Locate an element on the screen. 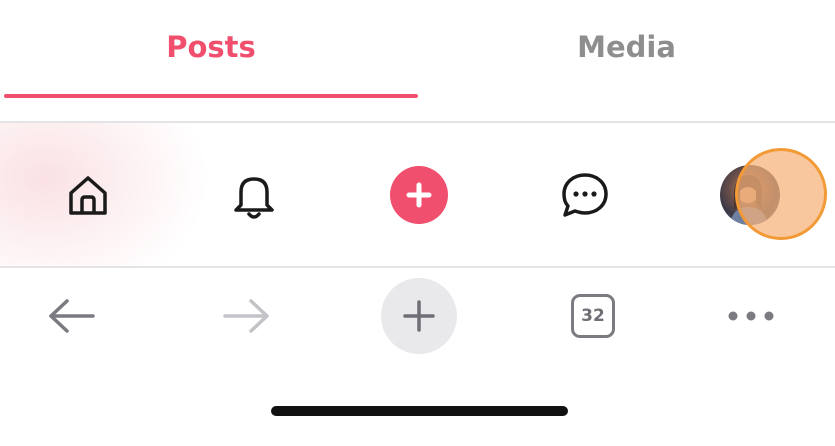  compose-circle is located at coordinates (419, 195).